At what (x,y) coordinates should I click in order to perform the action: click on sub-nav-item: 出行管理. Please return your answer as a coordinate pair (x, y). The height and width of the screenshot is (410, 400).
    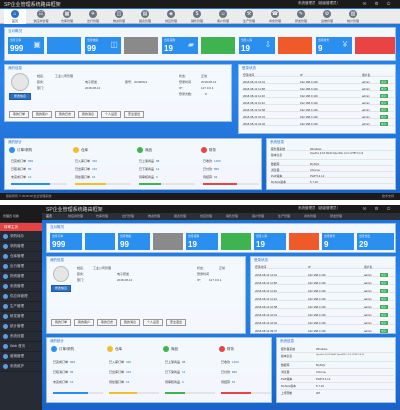
    Looking at the image, I should click on (128, 216).